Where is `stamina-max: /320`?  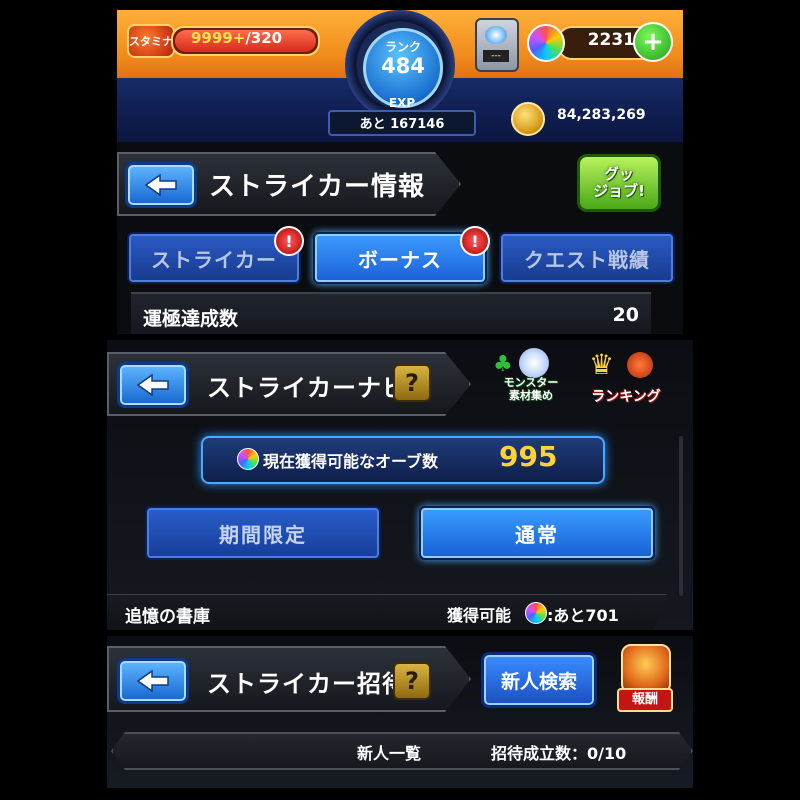 stamina-max: /320 is located at coordinates (264, 38).